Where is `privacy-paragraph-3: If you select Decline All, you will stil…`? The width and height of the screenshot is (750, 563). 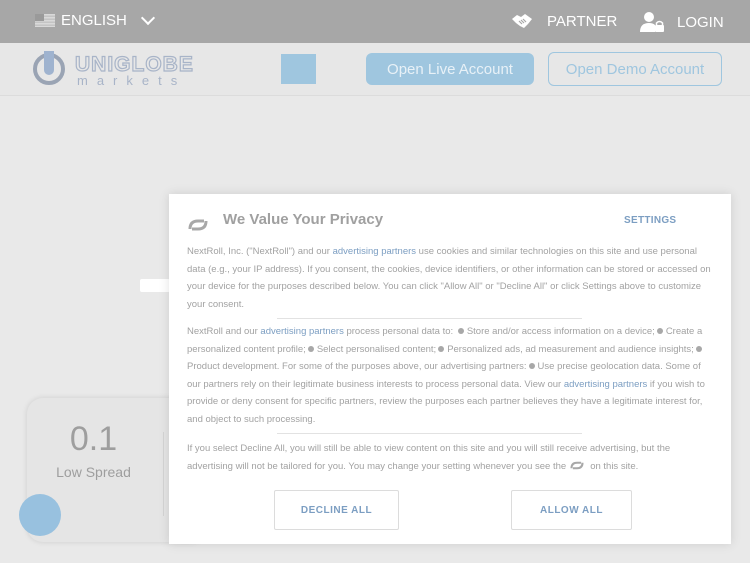 privacy-paragraph-3: If you select Decline All, you will stil… is located at coordinates (451, 457).